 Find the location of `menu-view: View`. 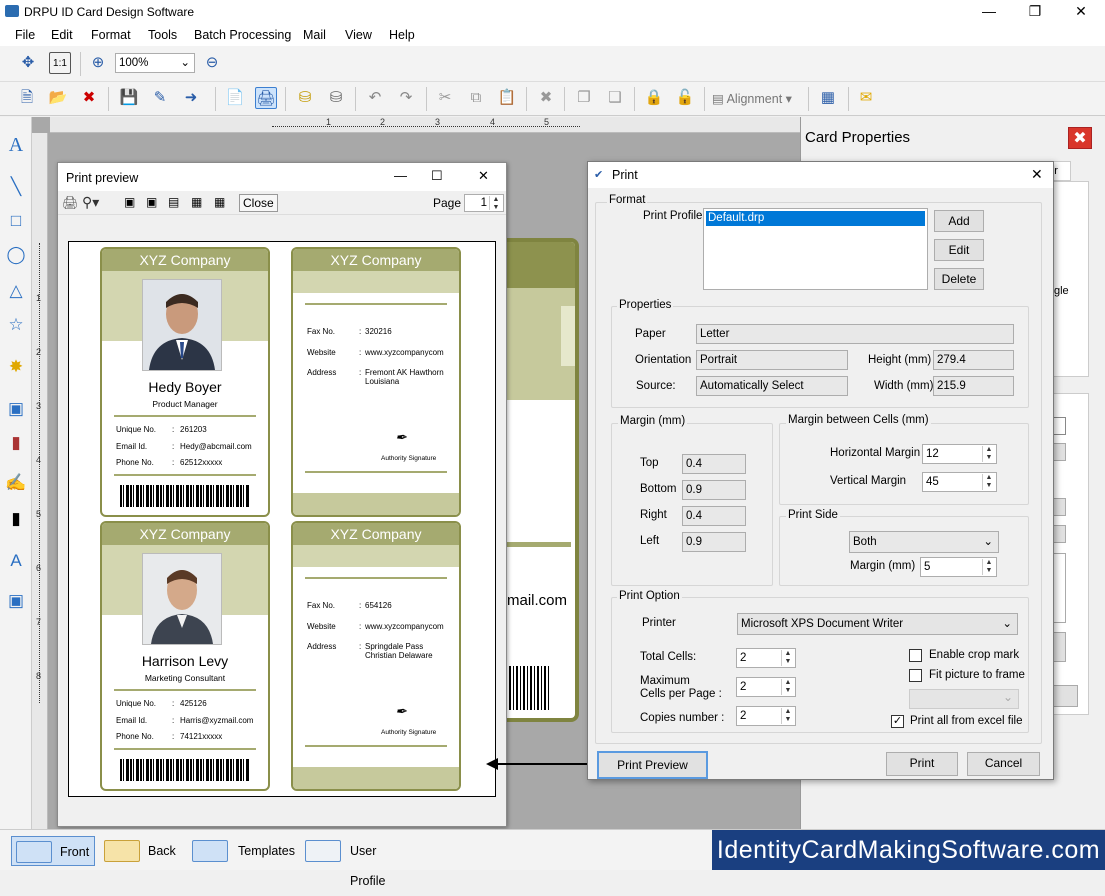

menu-view: View is located at coordinates (358, 35).